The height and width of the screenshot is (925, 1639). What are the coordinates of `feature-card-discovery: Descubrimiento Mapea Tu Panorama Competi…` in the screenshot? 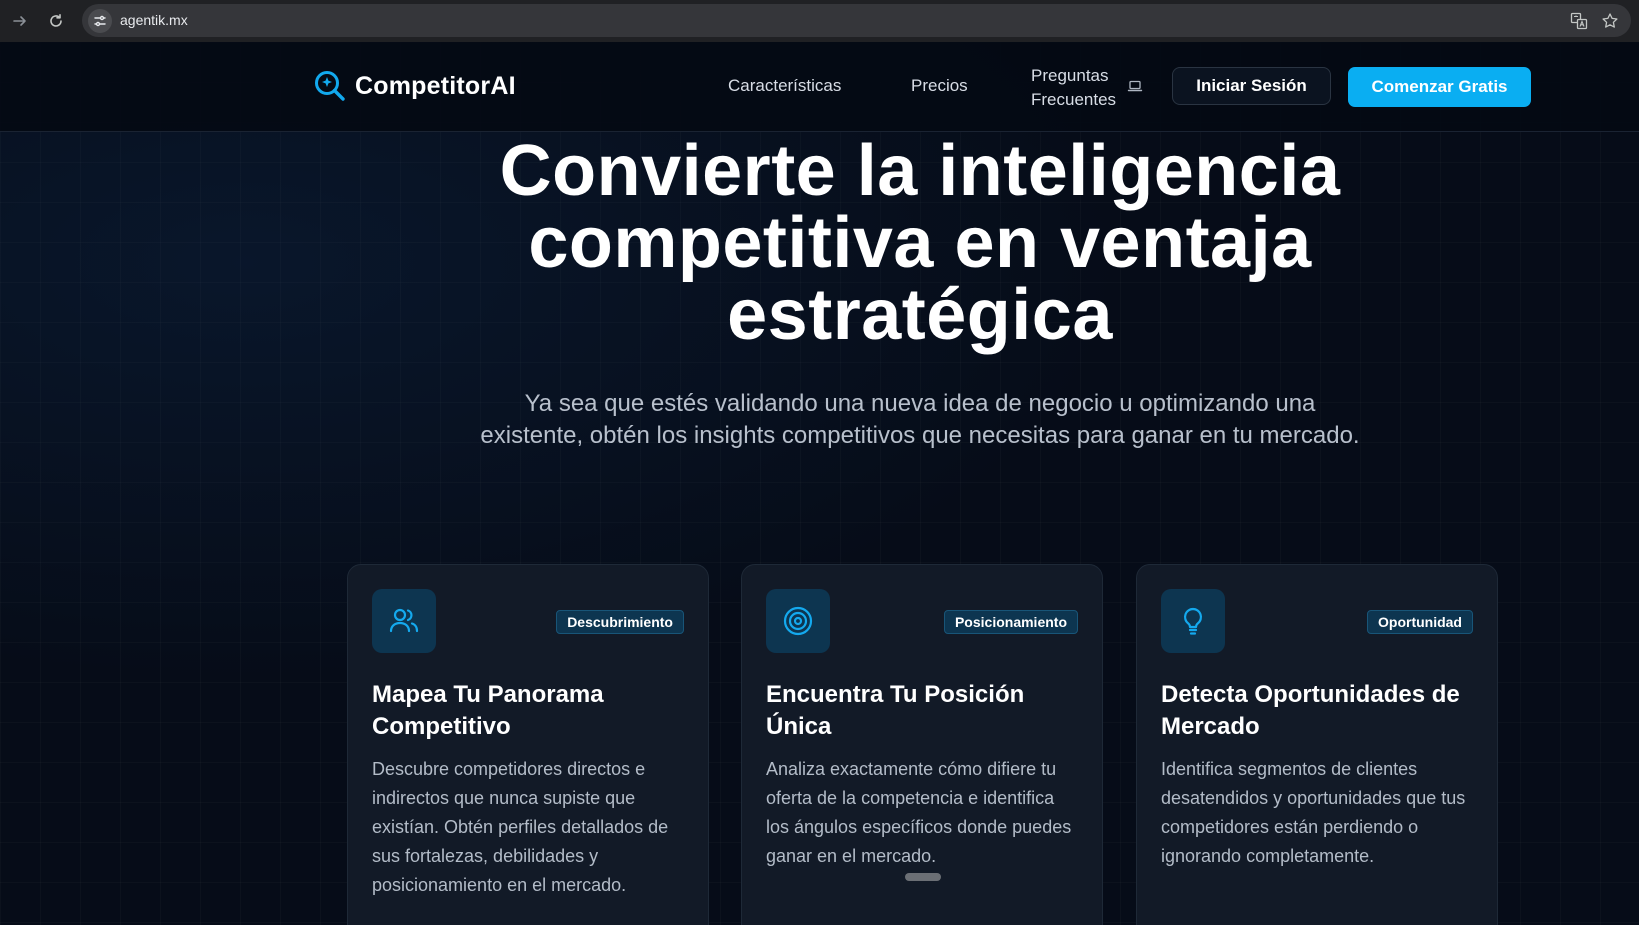 It's located at (528, 744).